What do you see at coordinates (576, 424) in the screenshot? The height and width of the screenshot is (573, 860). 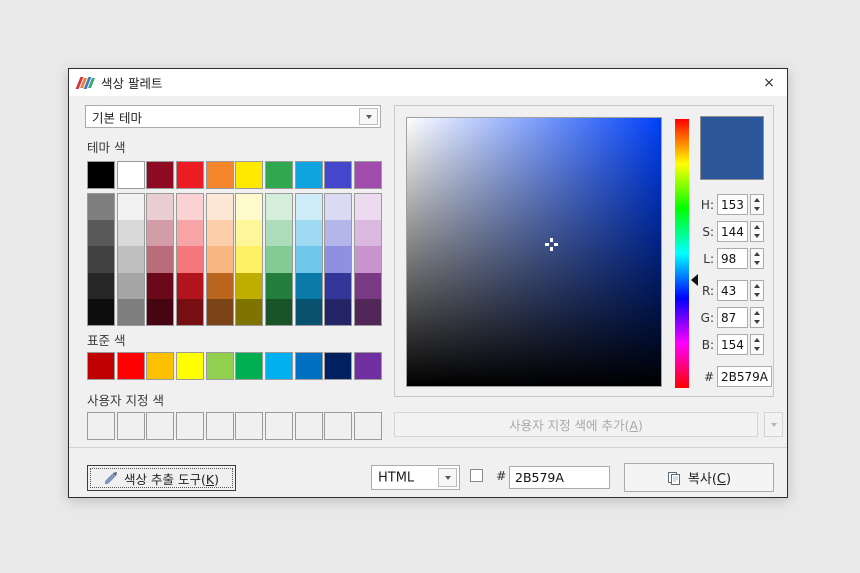 I see `add-to-custom-colors-button: 사용자 지정 색에 추가(A)` at bounding box center [576, 424].